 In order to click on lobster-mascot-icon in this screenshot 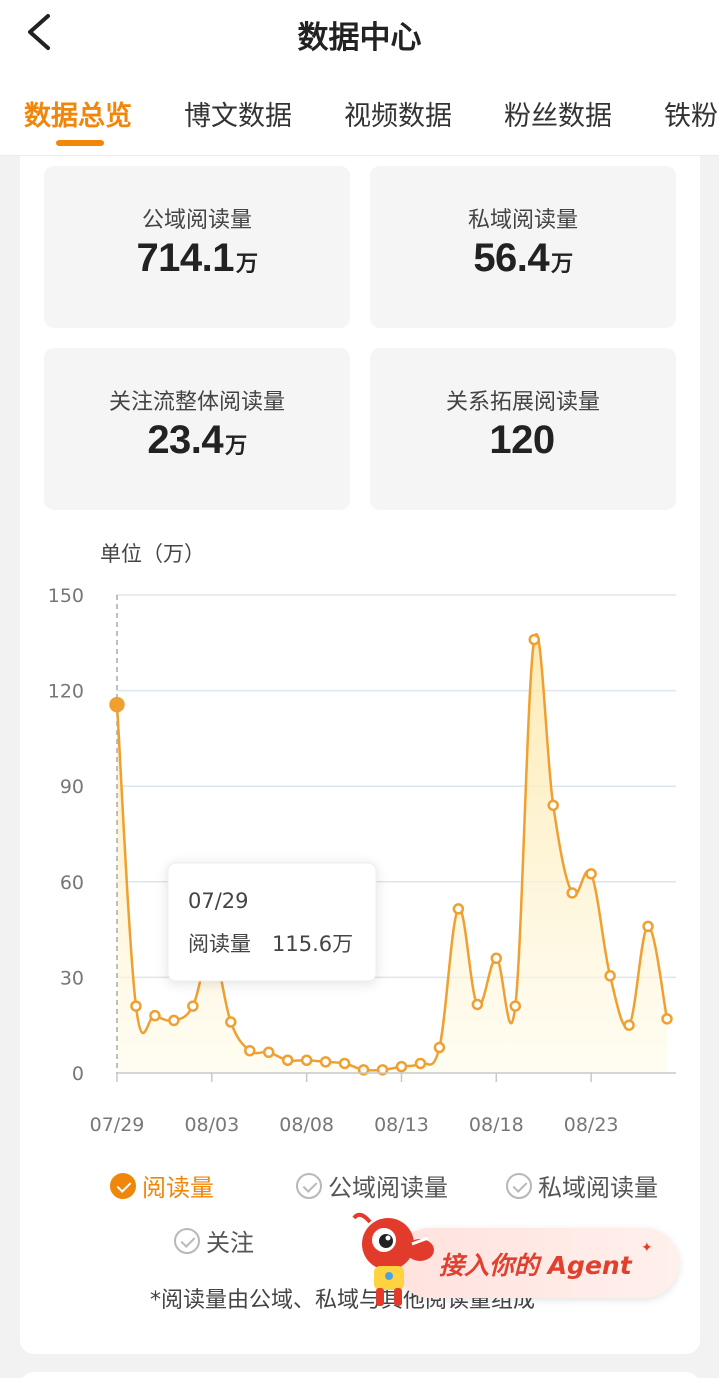, I will do `click(395, 1260)`.